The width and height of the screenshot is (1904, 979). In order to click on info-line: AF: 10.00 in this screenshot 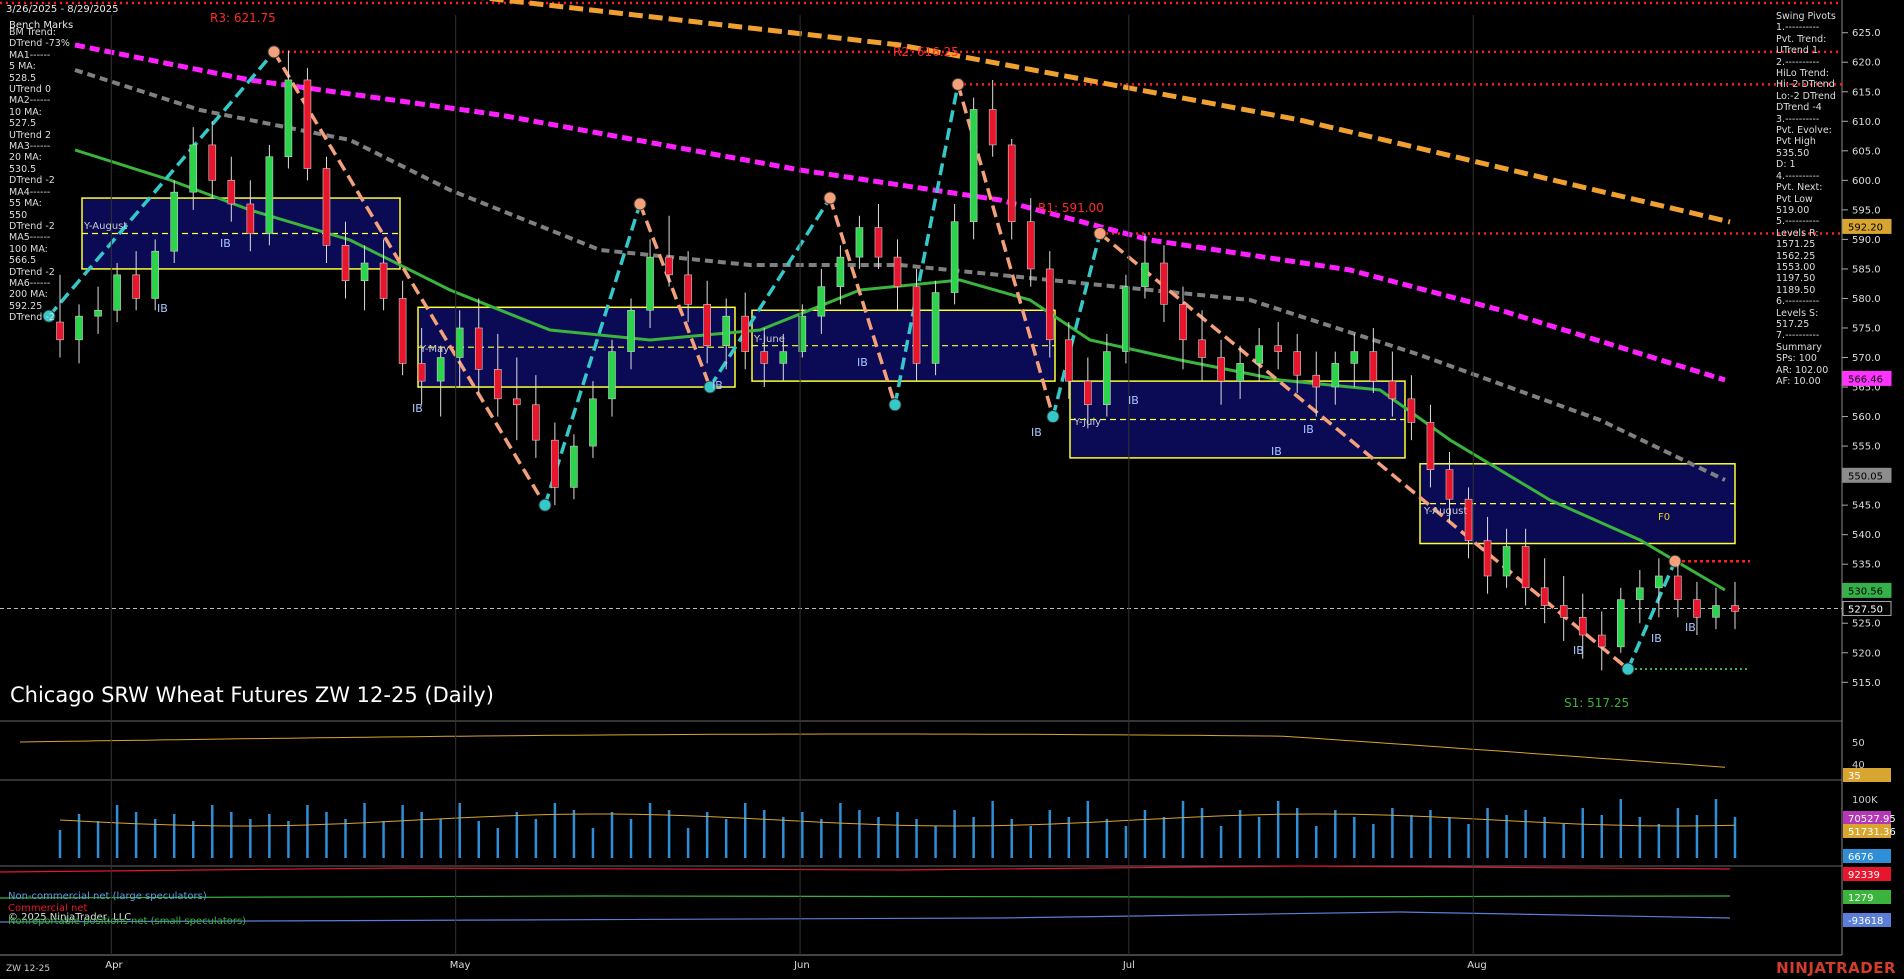, I will do `click(1798, 381)`.